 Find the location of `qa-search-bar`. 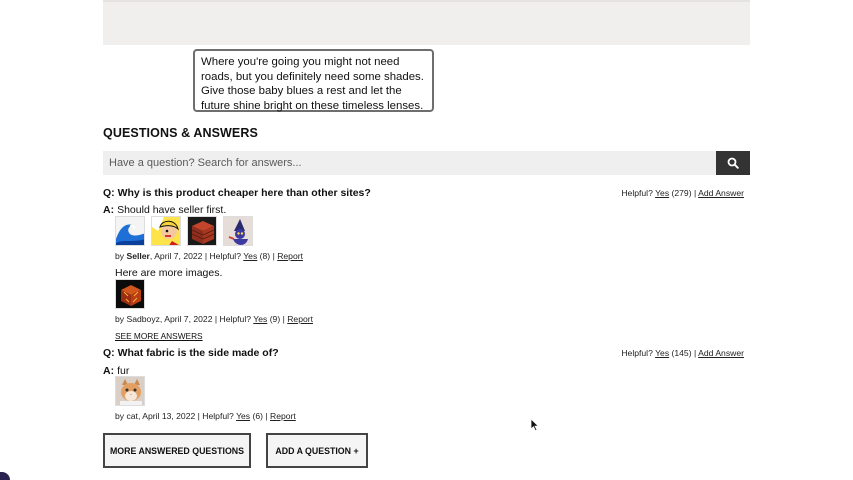

qa-search-bar is located at coordinates (426, 163).